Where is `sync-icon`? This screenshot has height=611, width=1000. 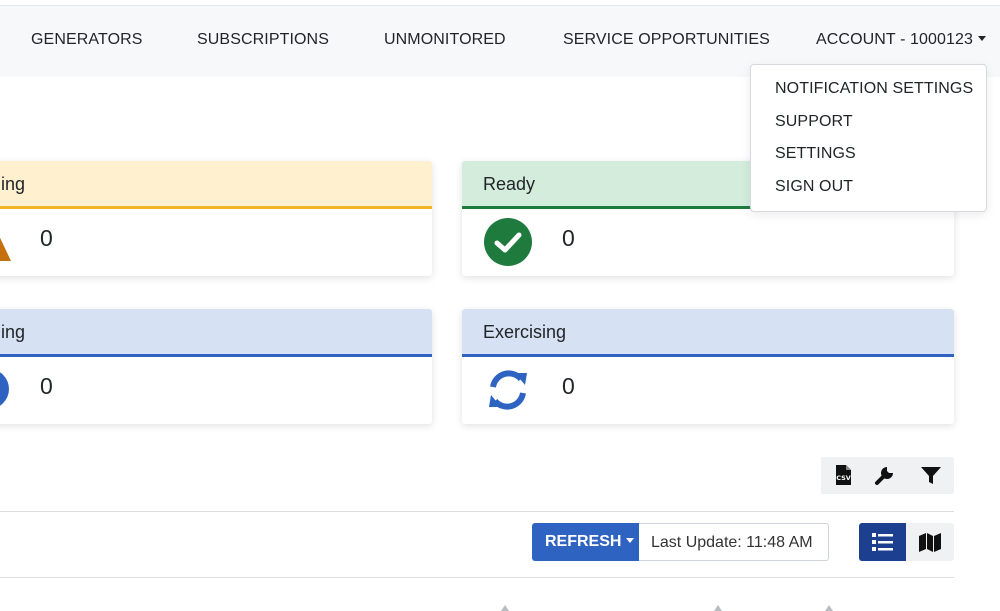 sync-icon is located at coordinates (508, 390).